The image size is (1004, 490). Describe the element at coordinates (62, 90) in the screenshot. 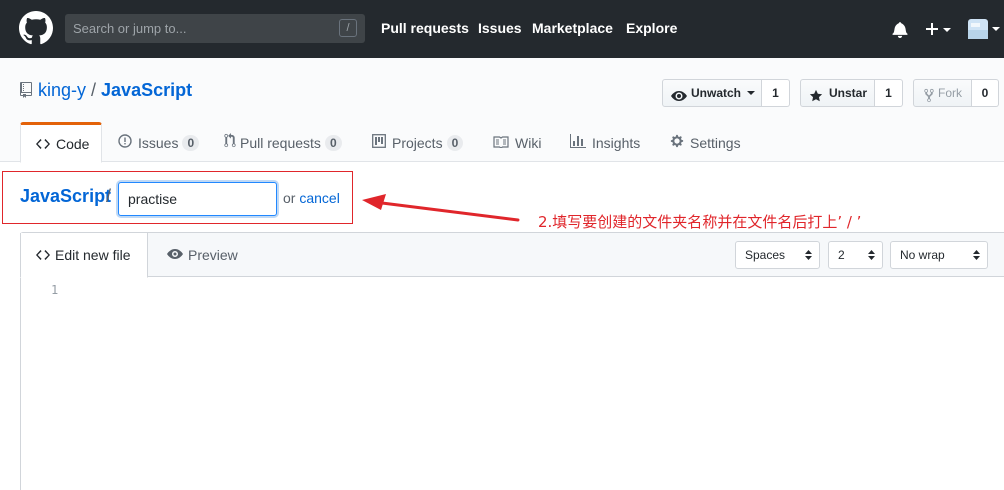

I see `repo-owner-link: king-y` at that location.